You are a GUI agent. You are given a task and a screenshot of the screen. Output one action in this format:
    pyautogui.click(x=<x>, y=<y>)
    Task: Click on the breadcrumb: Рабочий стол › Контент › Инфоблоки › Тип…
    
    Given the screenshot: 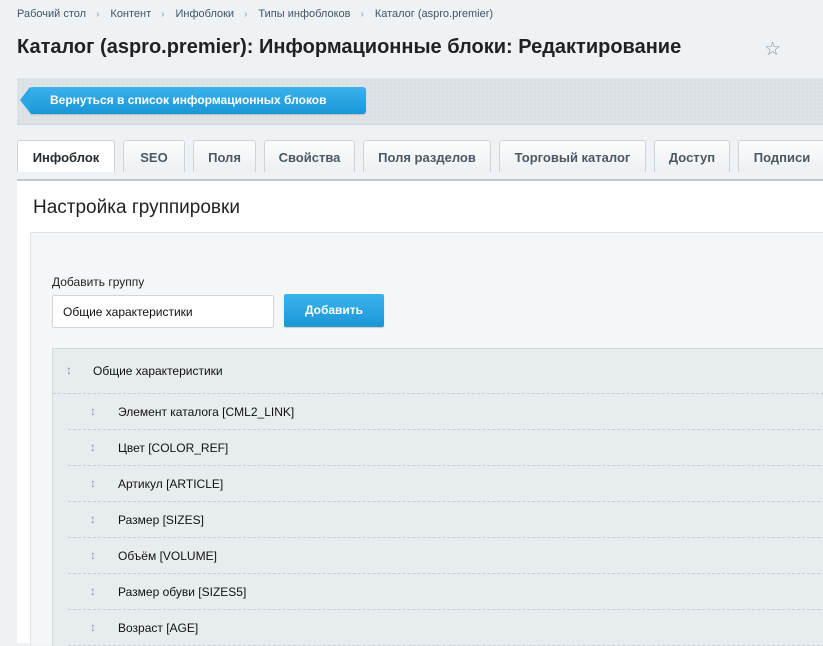 What is the action you would take?
    pyautogui.click(x=255, y=14)
    